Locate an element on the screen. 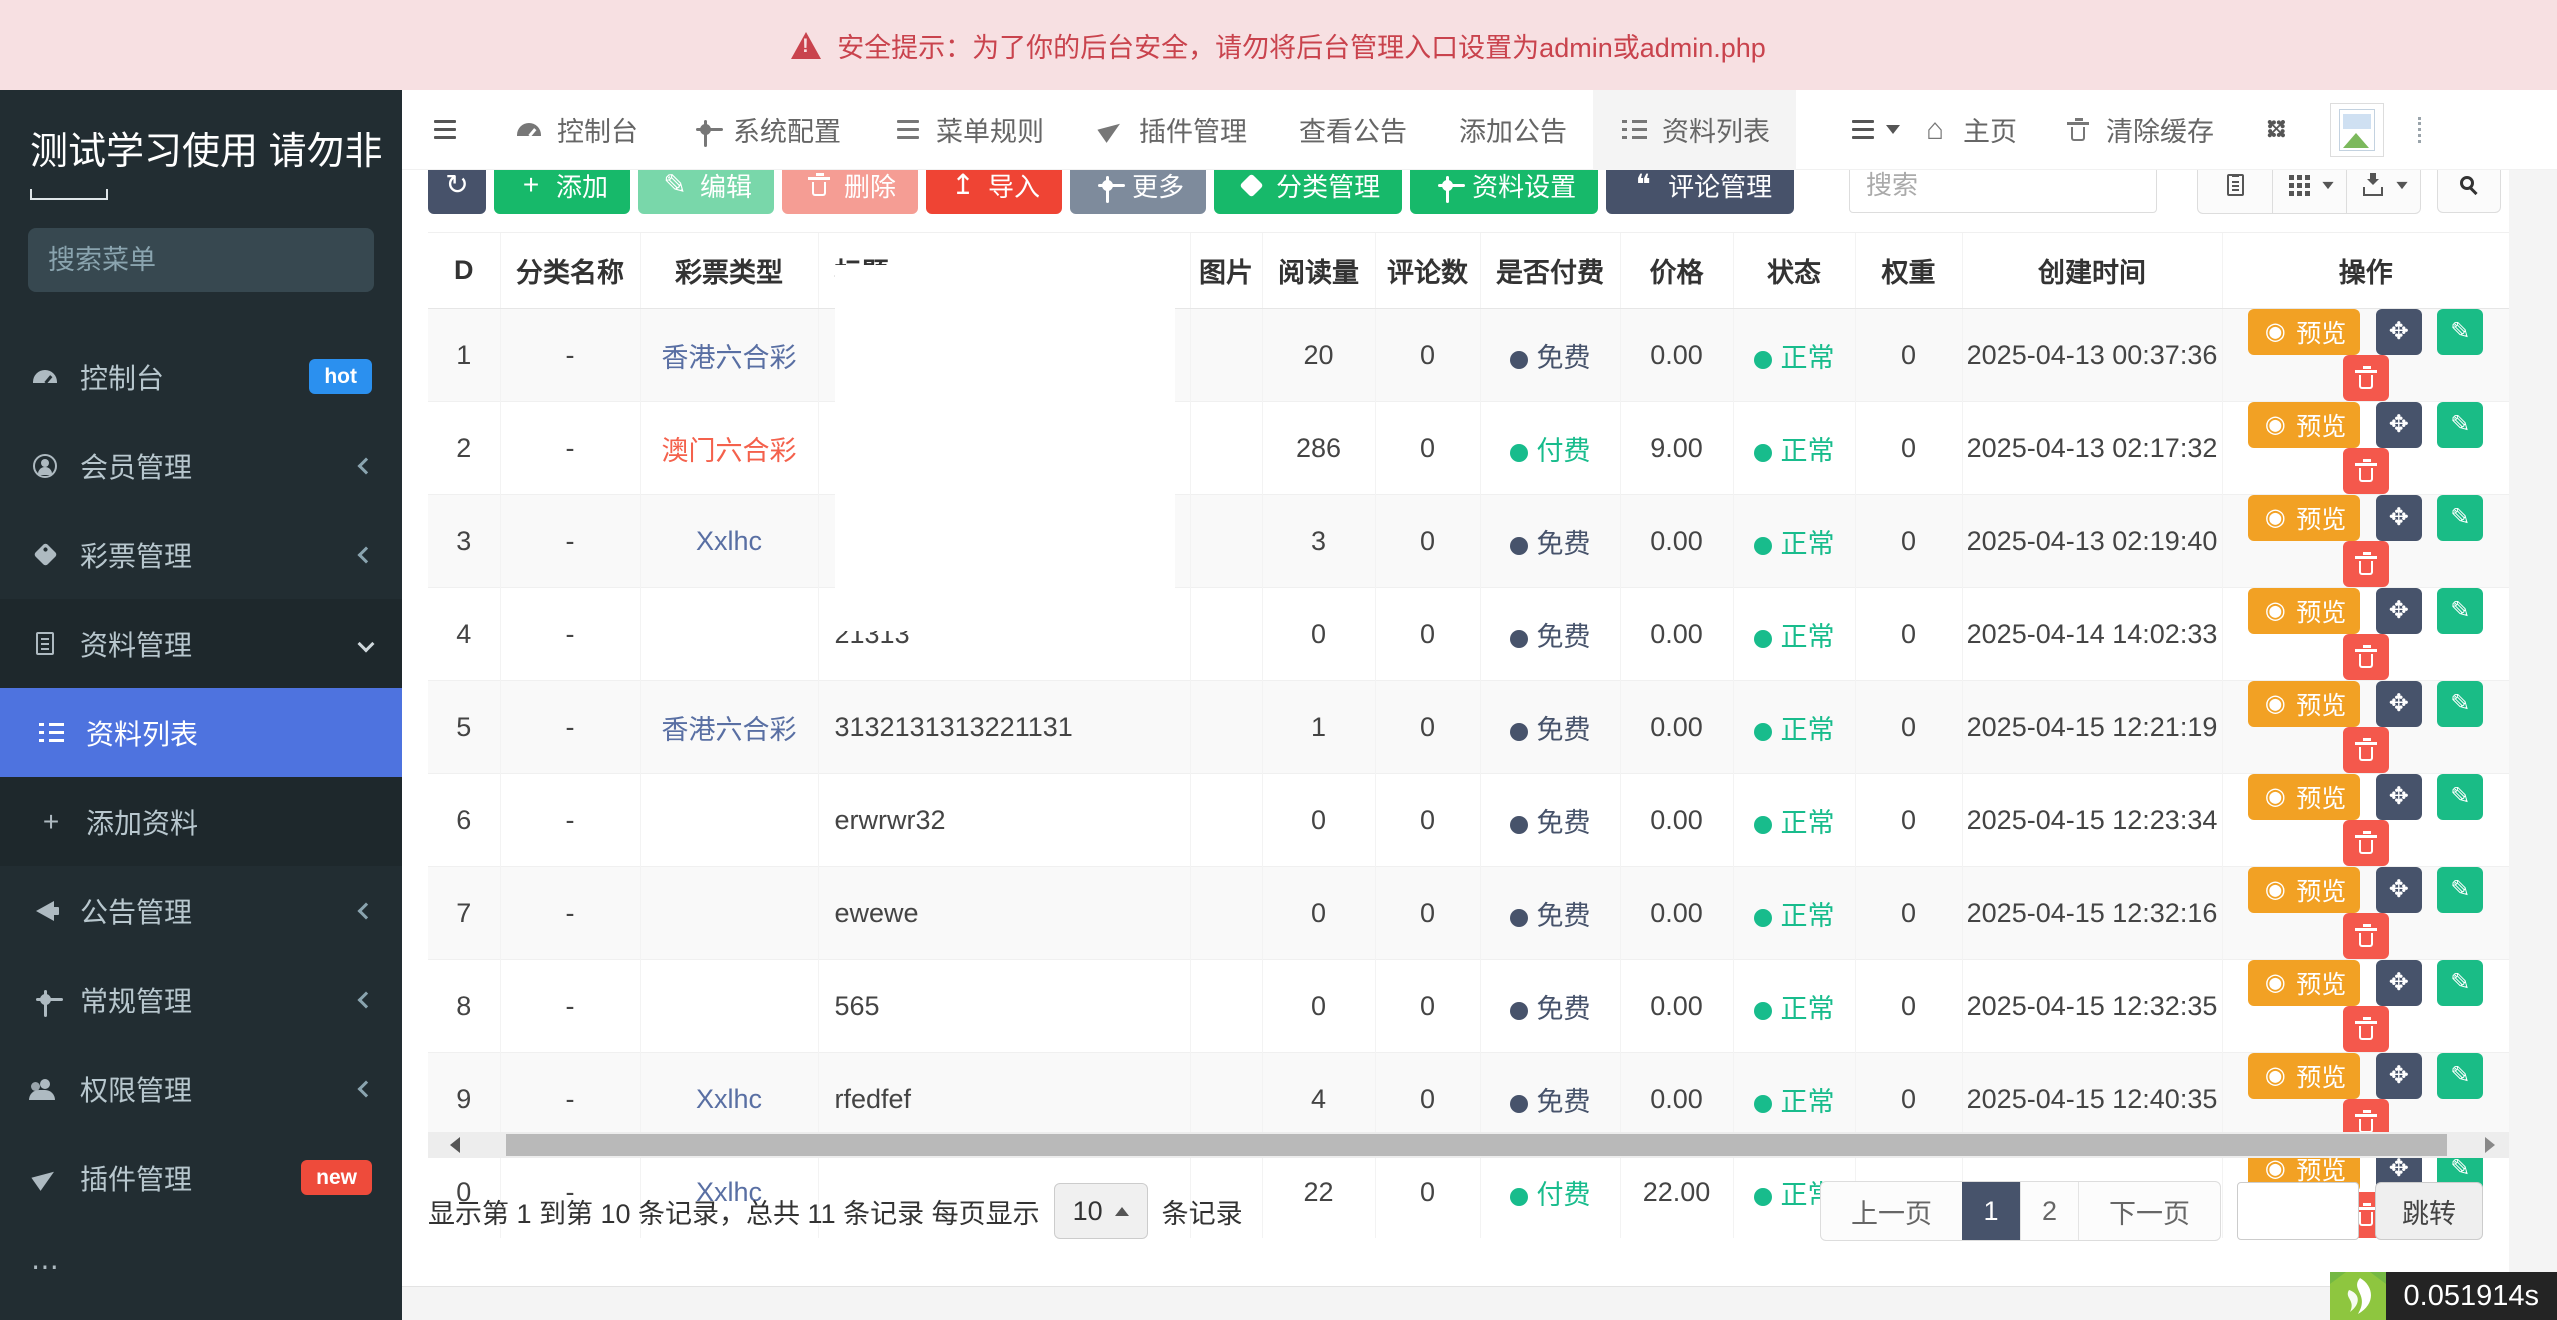  next-page-button: 下一页 is located at coordinates (2149, 1211).